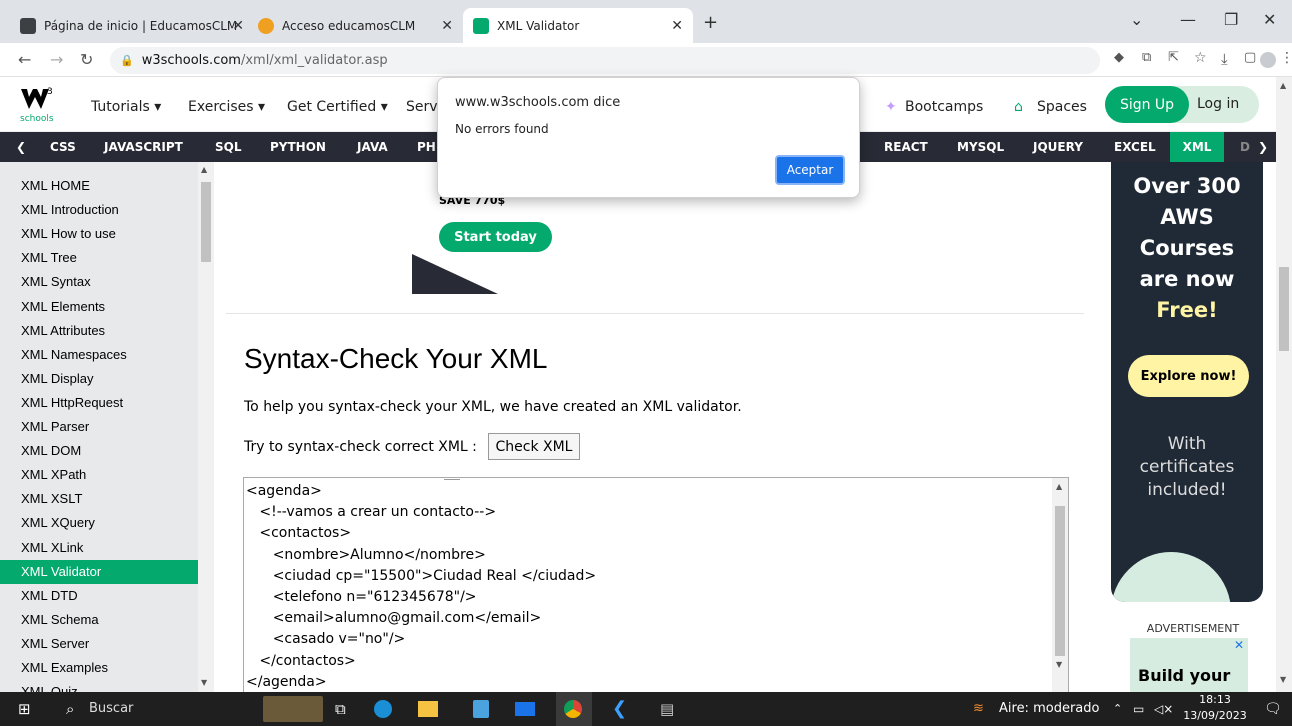 The height and width of the screenshot is (726, 1292). What do you see at coordinates (298, 147) in the screenshot?
I see `nav-python: PYTHON` at bounding box center [298, 147].